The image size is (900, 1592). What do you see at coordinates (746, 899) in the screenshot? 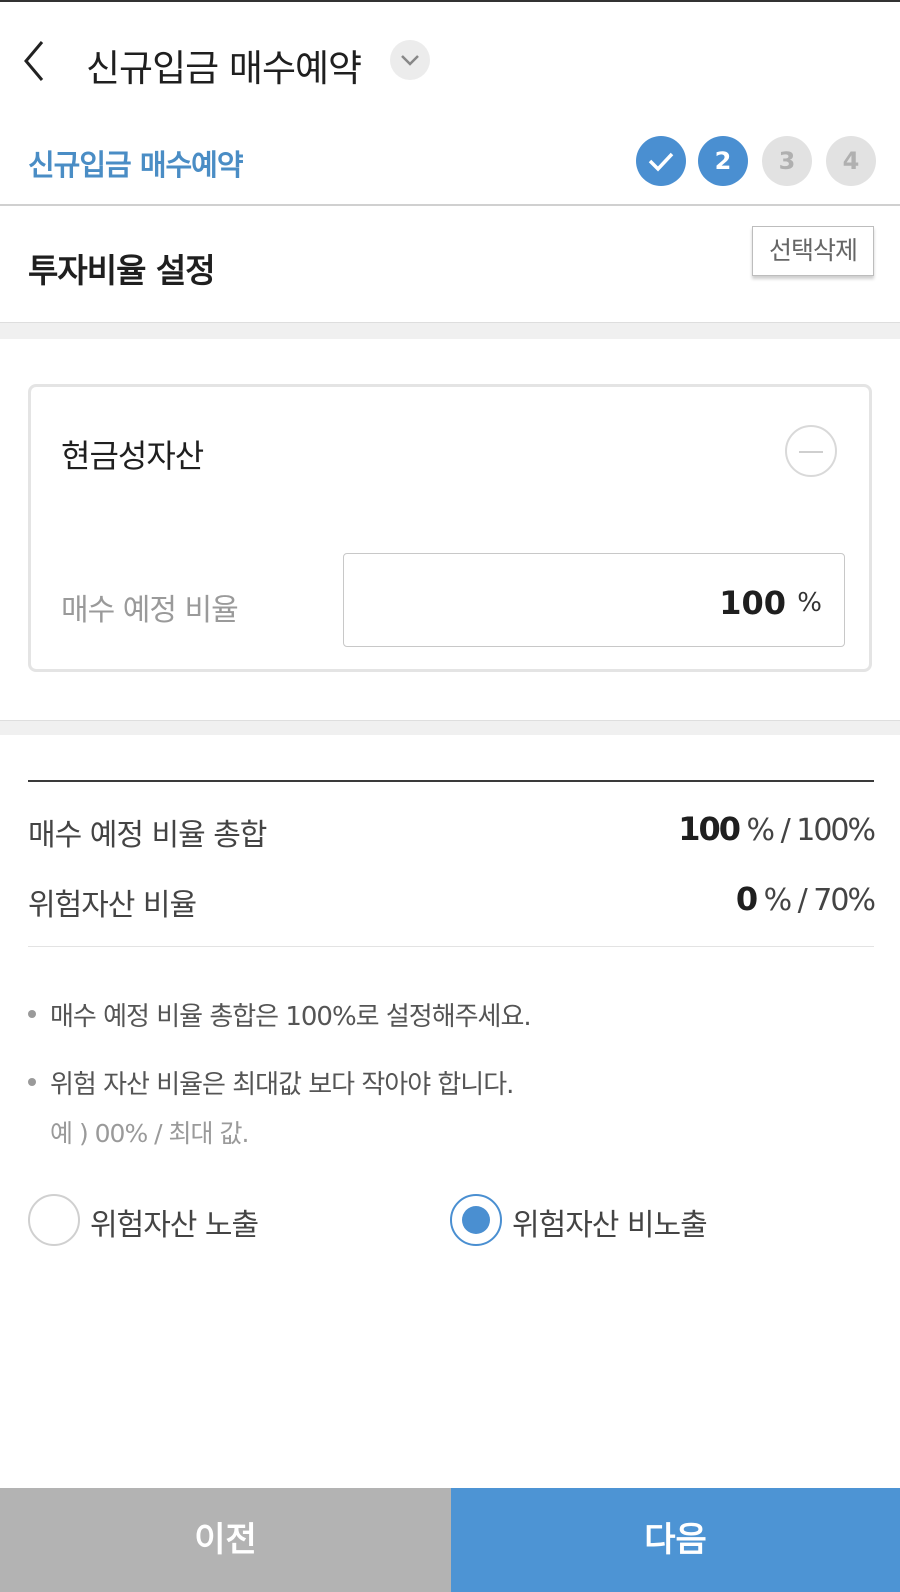
I see `risk-value: 0` at bounding box center [746, 899].